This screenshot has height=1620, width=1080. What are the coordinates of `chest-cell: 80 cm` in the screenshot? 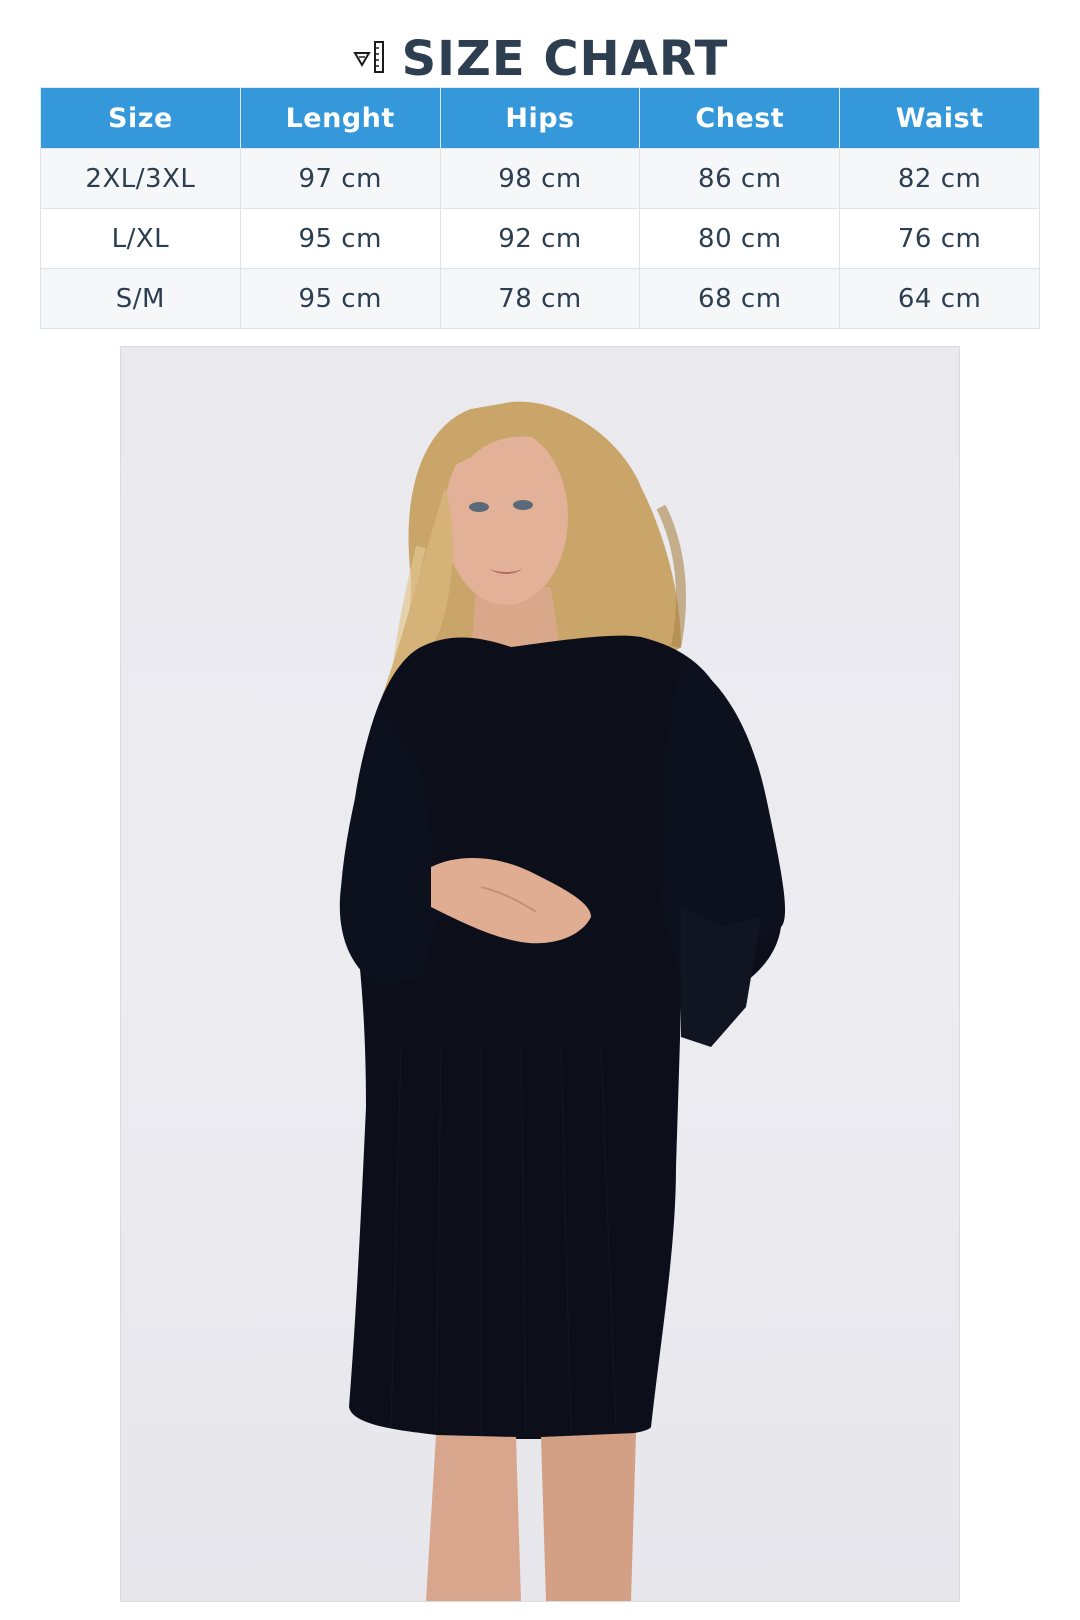 It's located at (740, 238).